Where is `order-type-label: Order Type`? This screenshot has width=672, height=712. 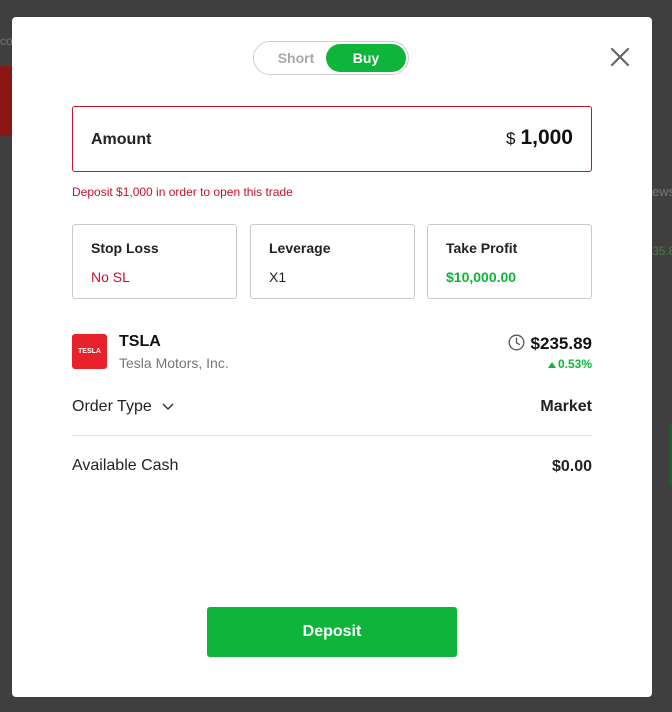
order-type-label: Order Type is located at coordinates (112, 406).